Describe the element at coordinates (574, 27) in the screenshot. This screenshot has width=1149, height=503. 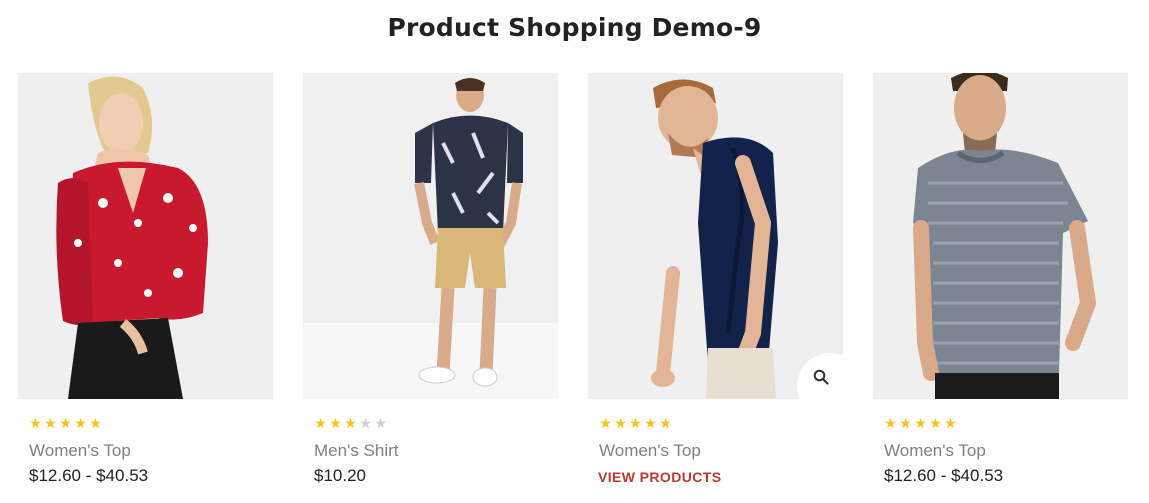
I see `page-title: Product Shopping Demo-9` at that location.